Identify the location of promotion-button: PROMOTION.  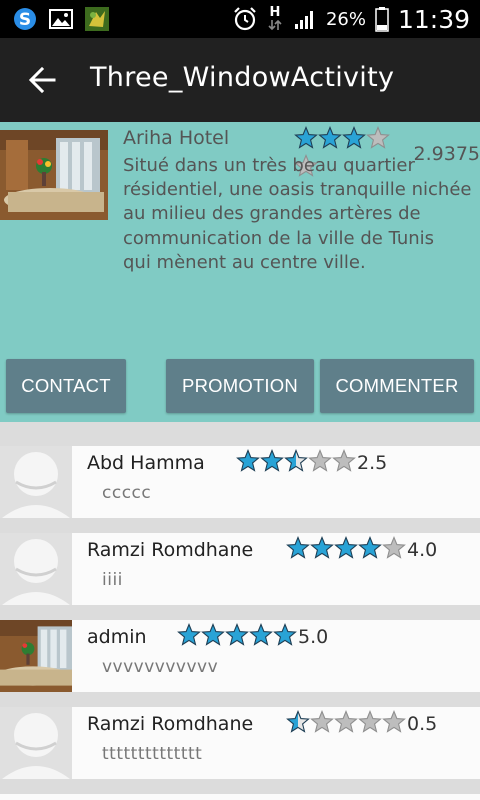
(240, 386).